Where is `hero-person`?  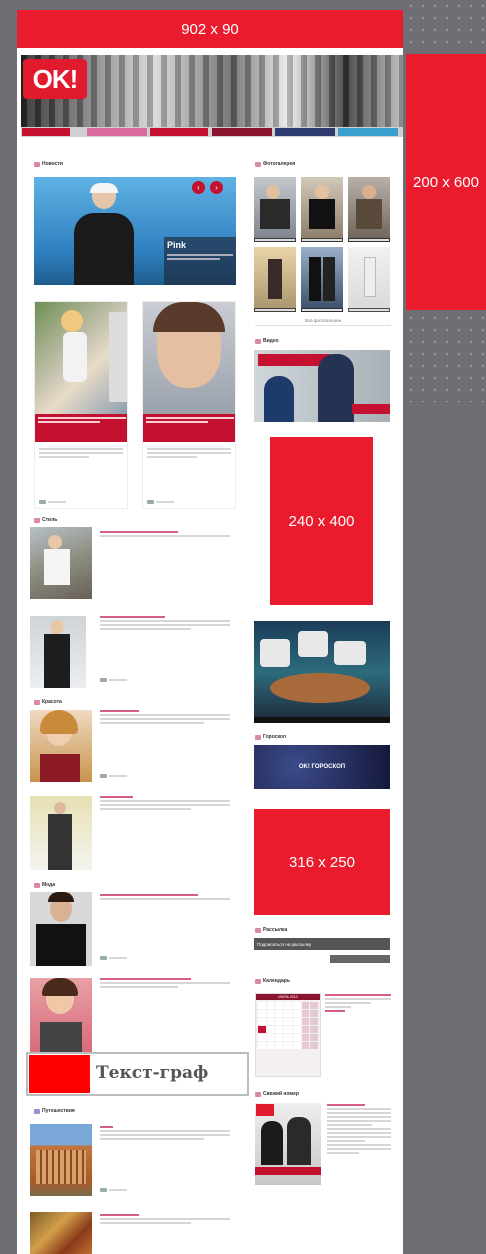 hero-person is located at coordinates (104, 234).